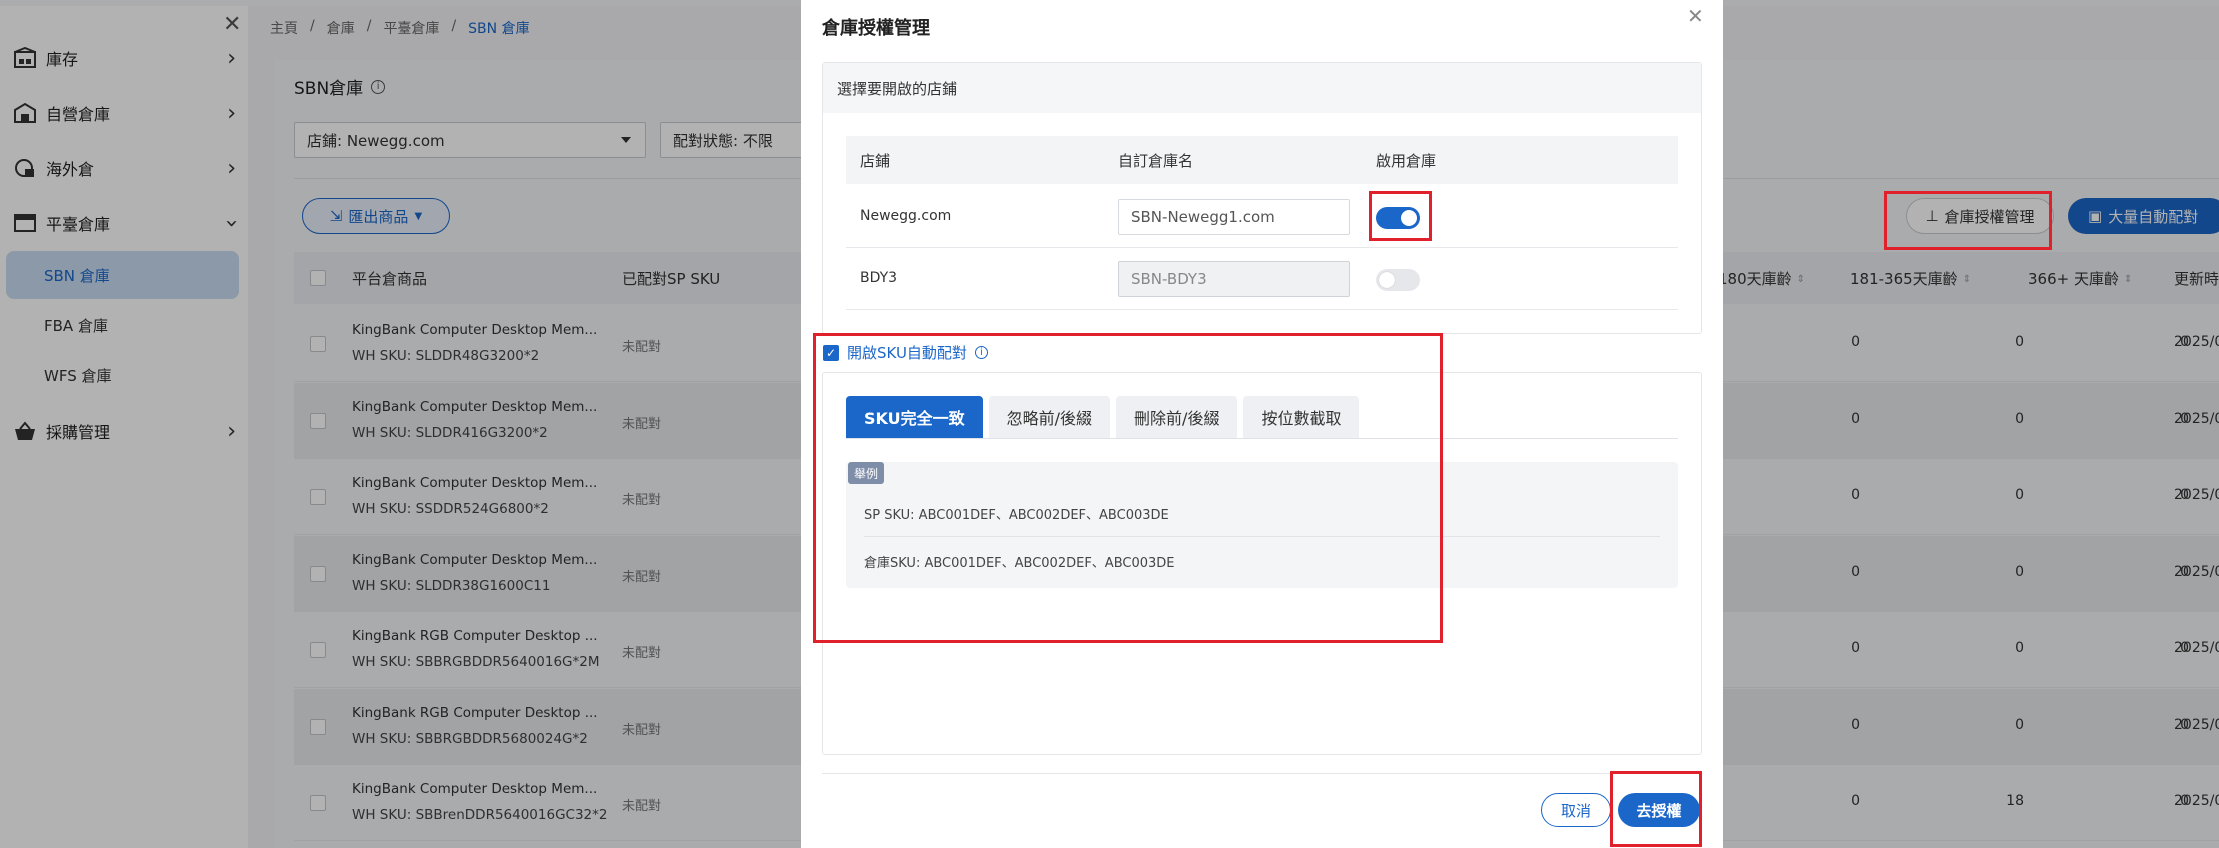  What do you see at coordinates (875, 161) in the screenshot?
I see `col-store: 店鋪` at bounding box center [875, 161].